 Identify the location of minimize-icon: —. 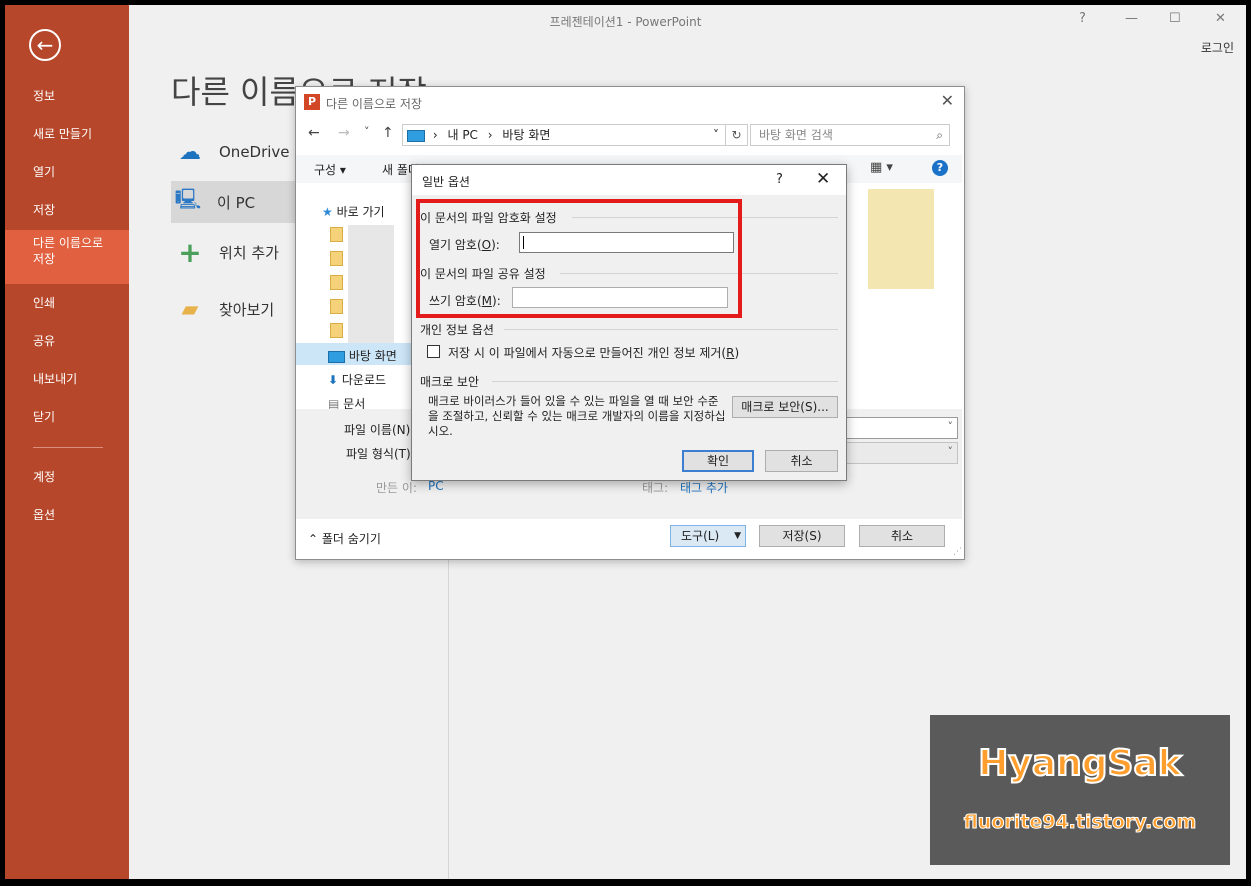
(1131, 18).